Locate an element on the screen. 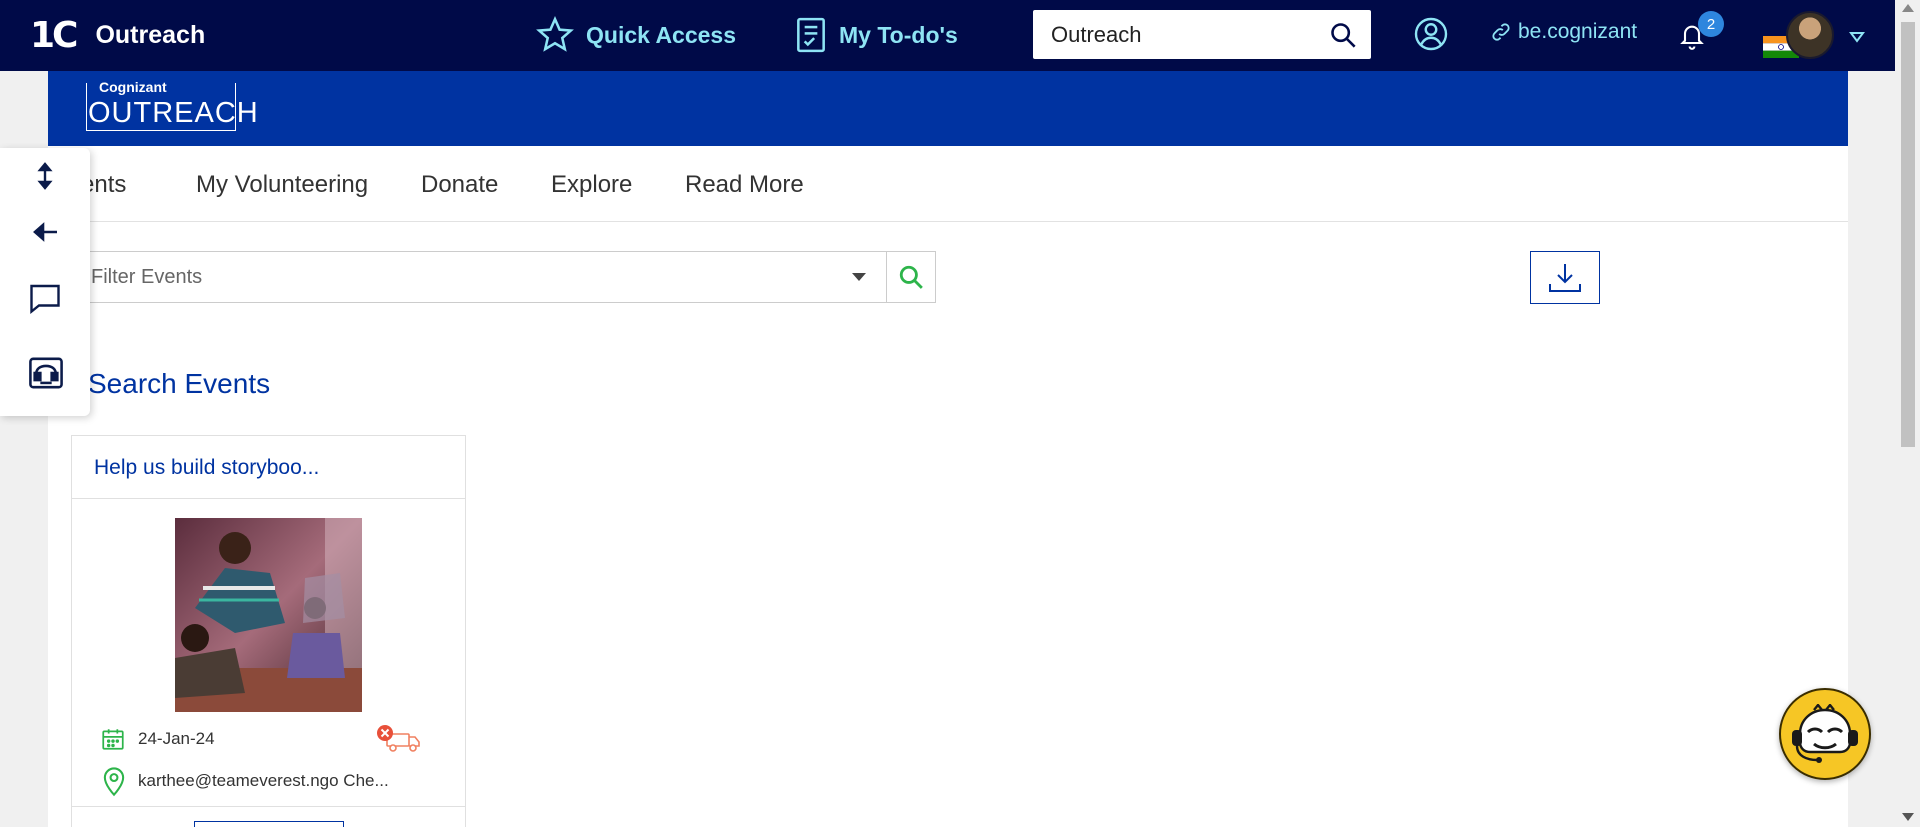 Image resolution: width=1920 pixels, height=827 pixels. card-divider is located at coordinates (268, 806).